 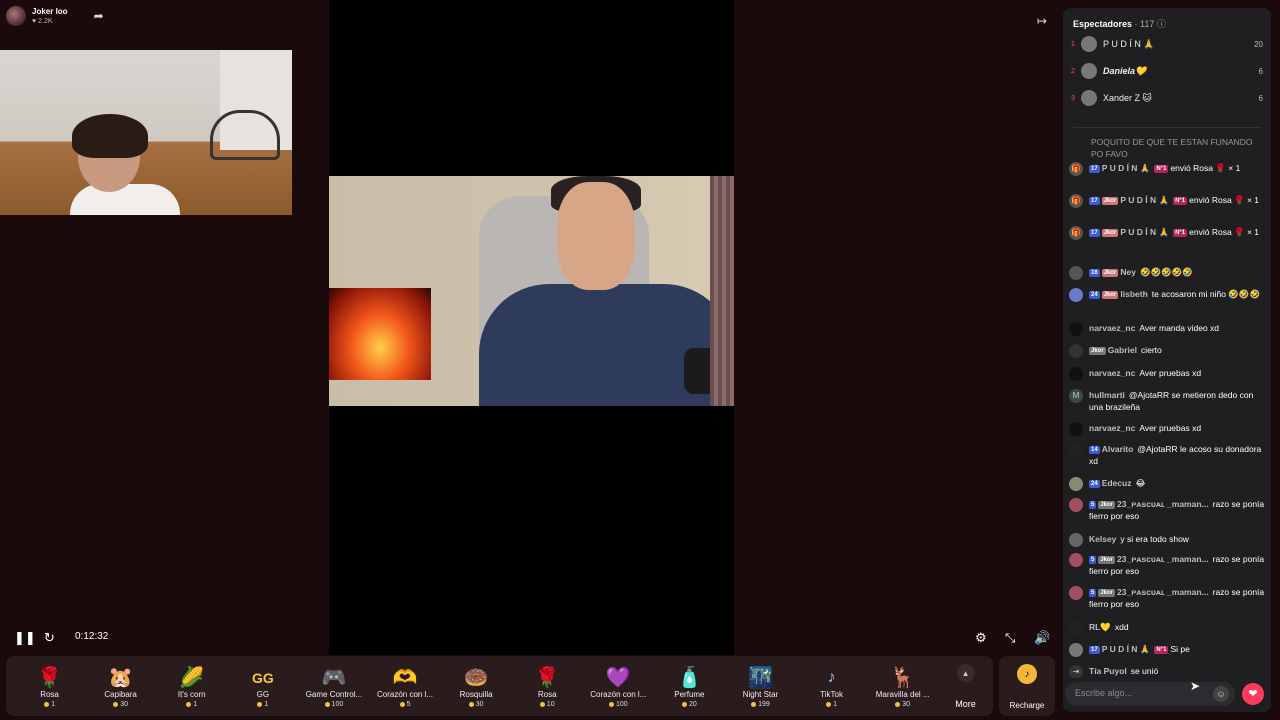 I want to click on playback-time: 0:12:32, so click(x=92, y=636).